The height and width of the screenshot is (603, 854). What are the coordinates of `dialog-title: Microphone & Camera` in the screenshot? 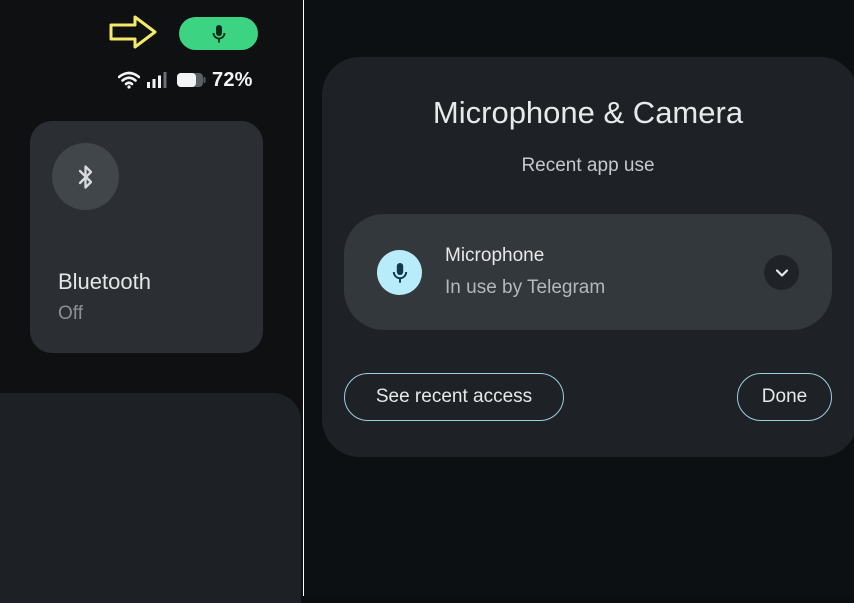 It's located at (588, 112).